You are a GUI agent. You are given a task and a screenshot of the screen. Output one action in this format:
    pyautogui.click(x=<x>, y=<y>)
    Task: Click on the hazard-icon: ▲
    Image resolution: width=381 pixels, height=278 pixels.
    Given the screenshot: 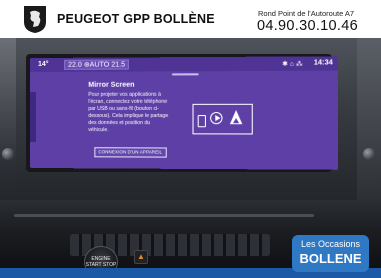 What is the action you would take?
    pyautogui.click(x=141, y=257)
    